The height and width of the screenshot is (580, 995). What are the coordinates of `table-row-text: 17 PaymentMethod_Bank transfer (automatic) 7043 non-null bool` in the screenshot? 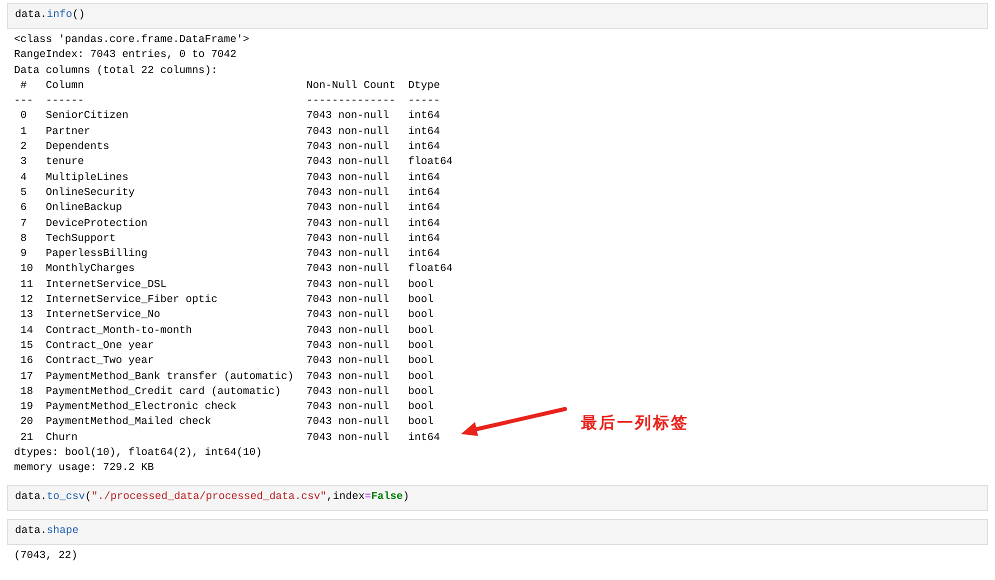 It's located at (226, 377).